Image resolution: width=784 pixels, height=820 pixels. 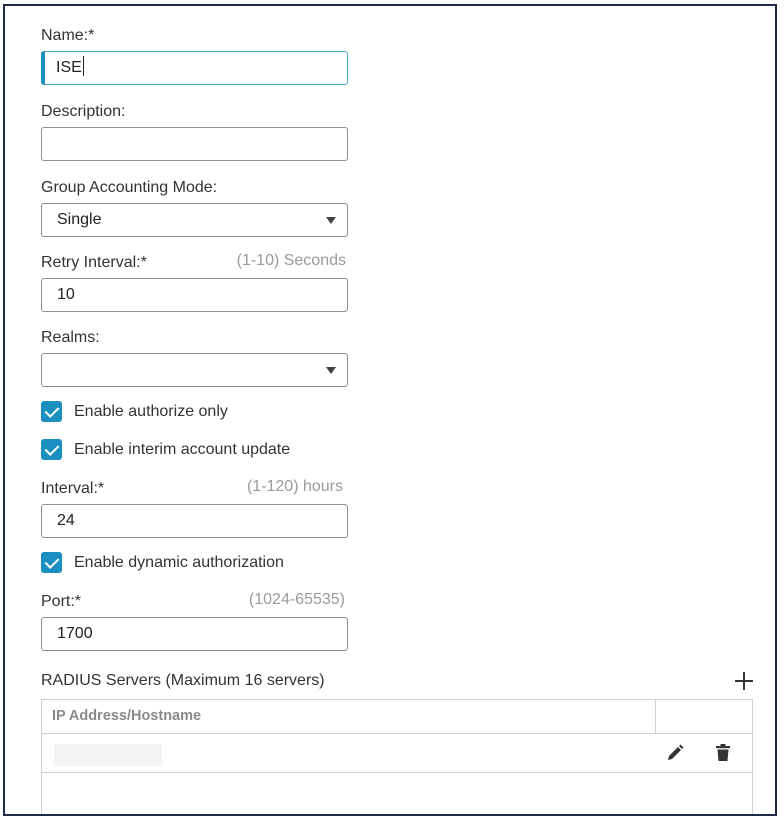 What do you see at coordinates (108, 755) in the screenshot?
I see `server-host-cell` at bounding box center [108, 755].